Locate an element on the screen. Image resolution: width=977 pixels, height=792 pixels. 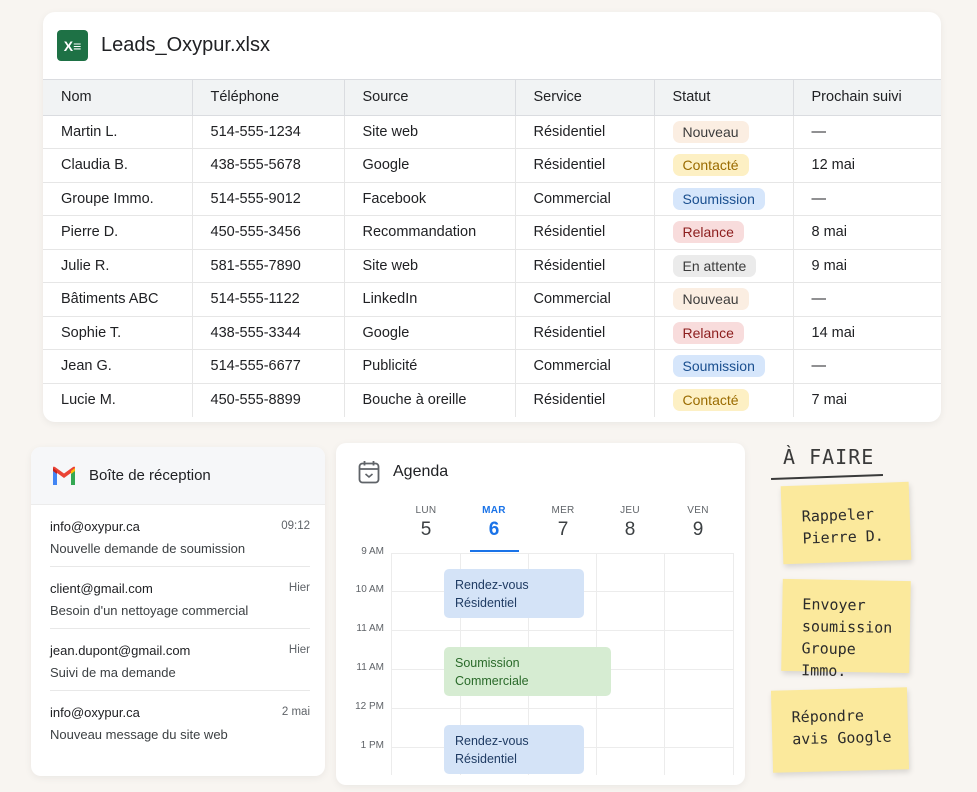
cell-tel: 581-555-7890 is located at coordinates (268, 266).